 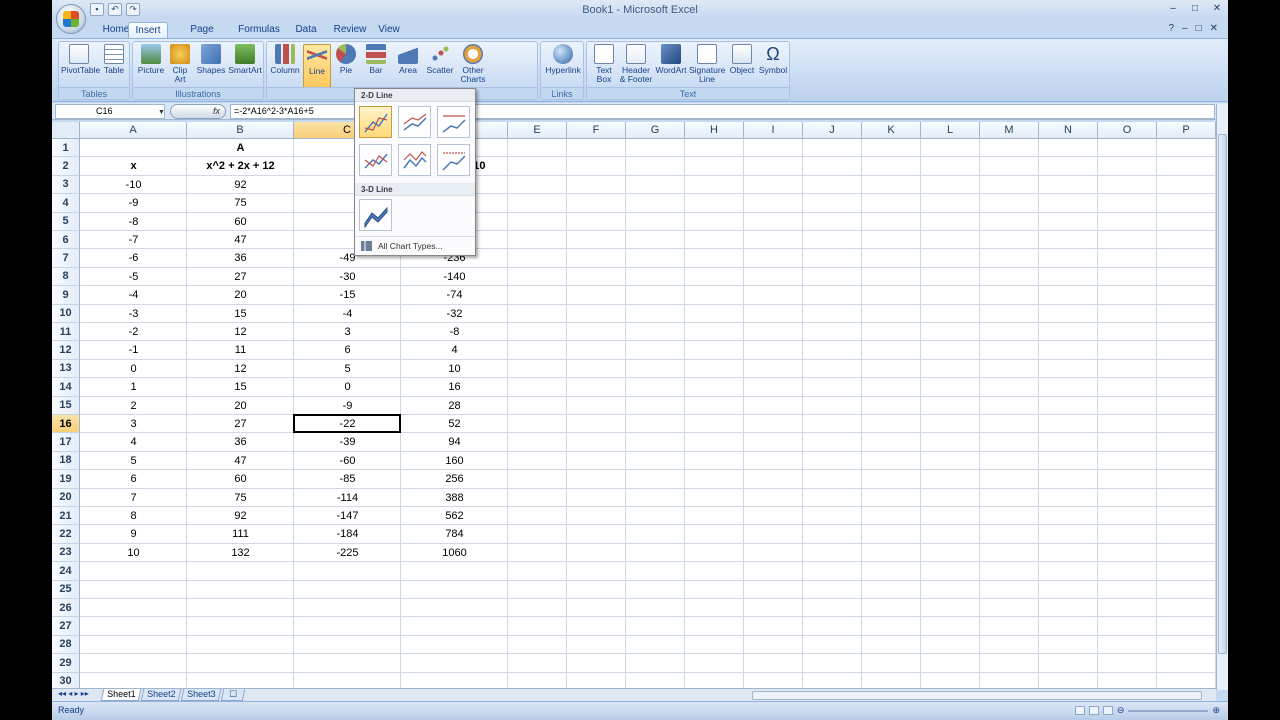 What do you see at coordinates (66, 221) in the screenshot?
I see `row-header: 5` at bounding box center [66, 221].